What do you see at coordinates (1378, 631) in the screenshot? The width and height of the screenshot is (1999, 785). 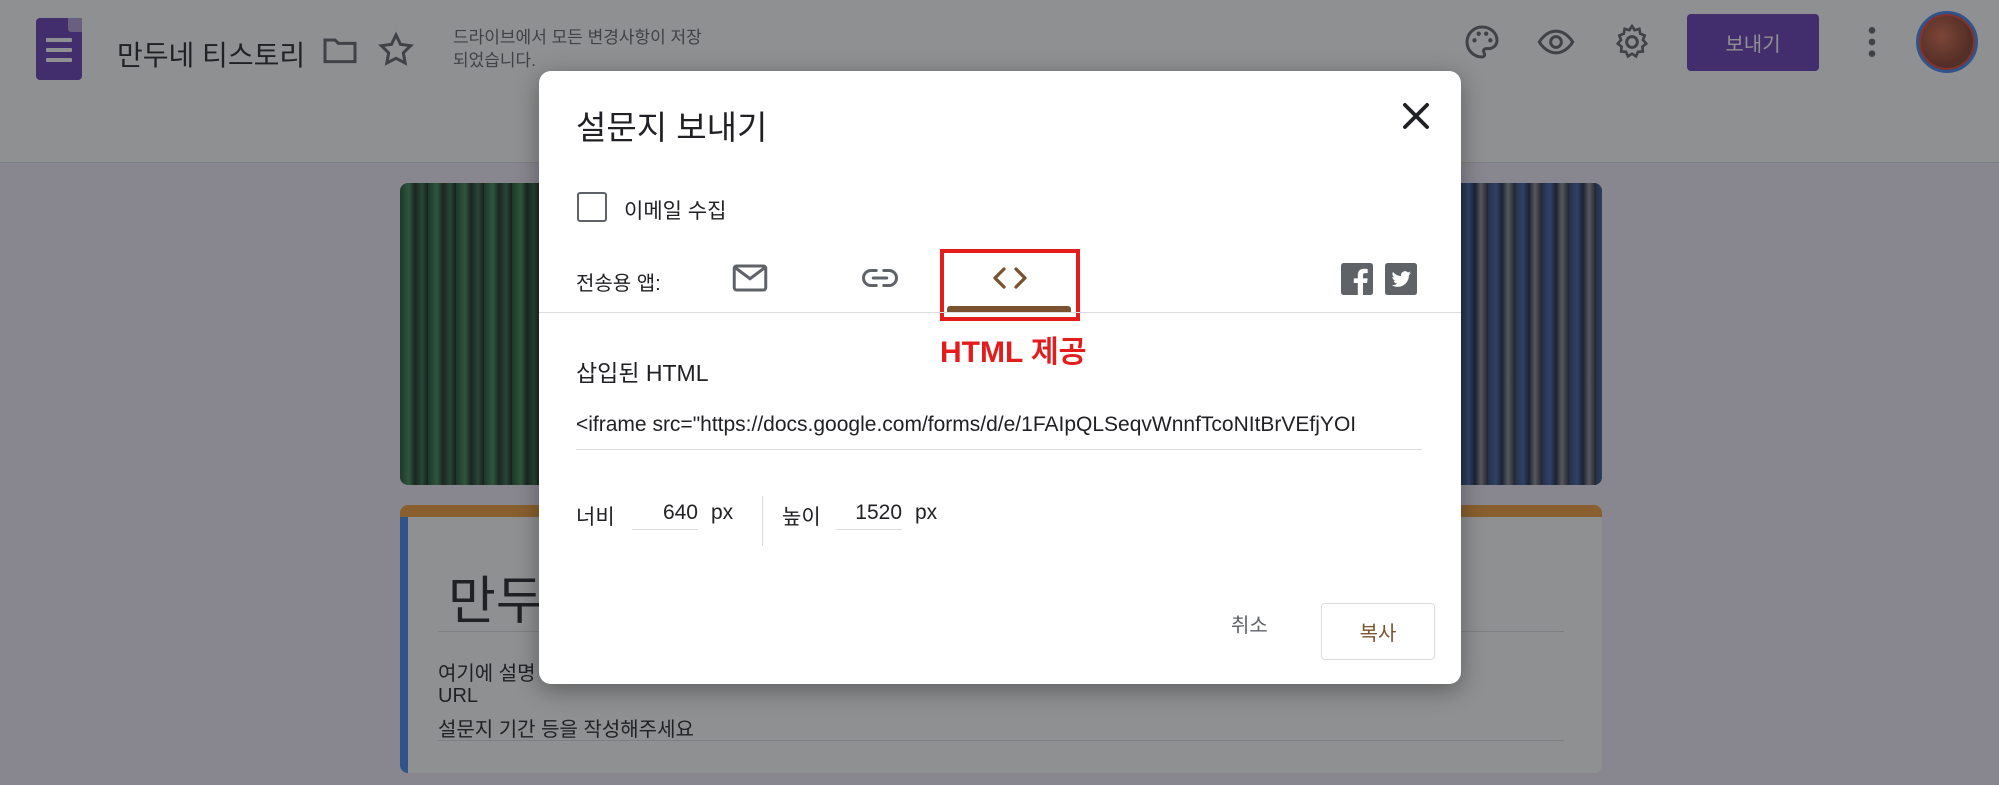 I see `copy-button: 복사` at bounding box center [1378, 631].